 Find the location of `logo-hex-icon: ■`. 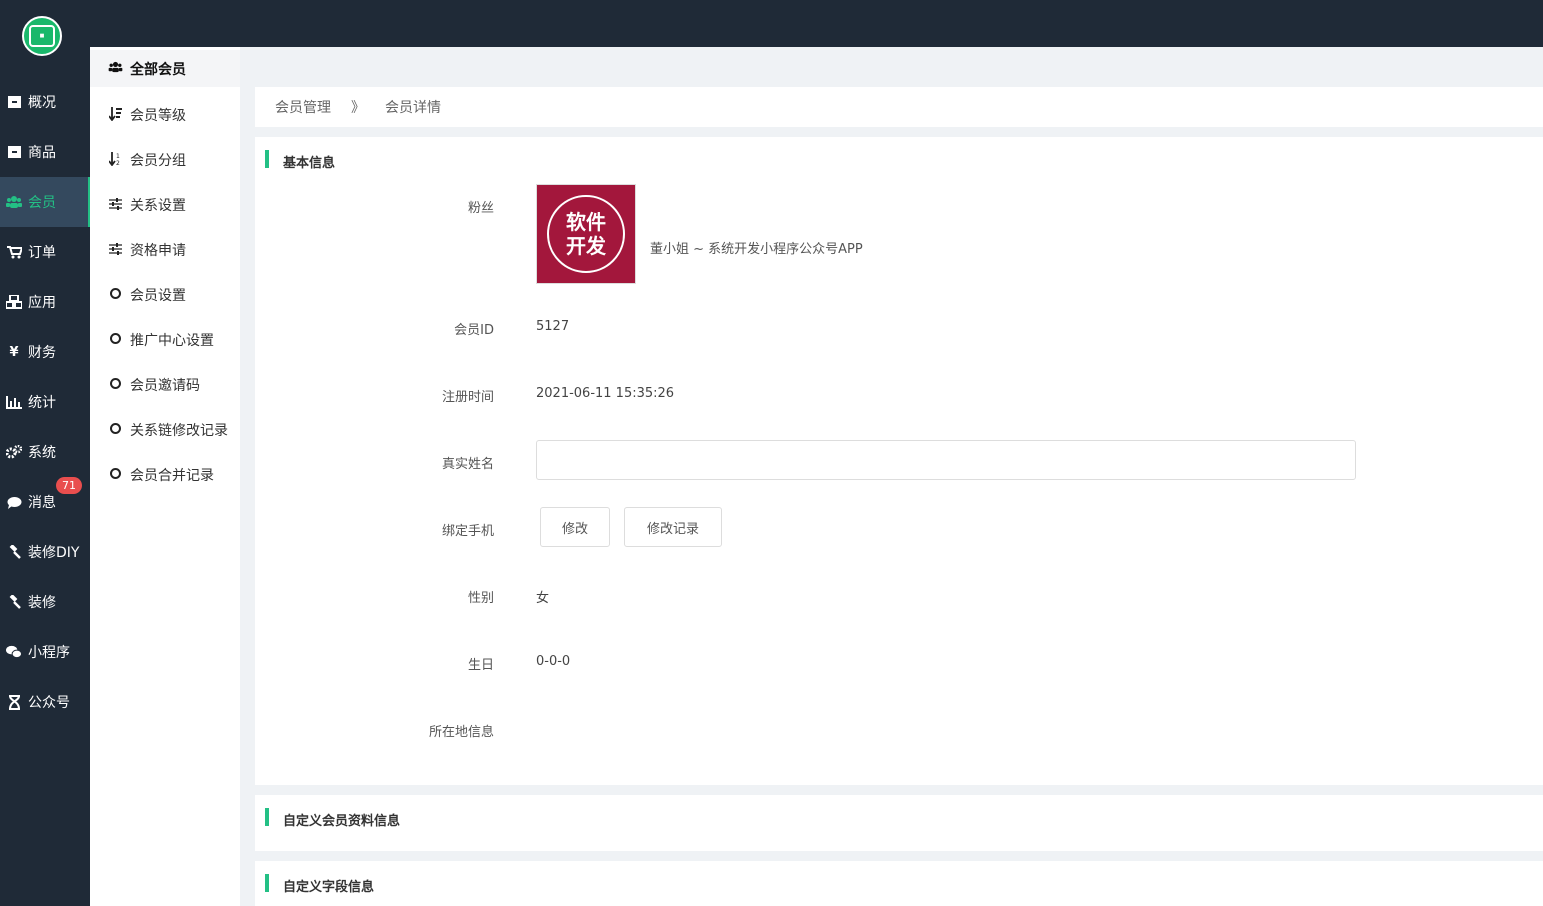

logo-hex-icon: ■ is located at coordinates (42, 36).